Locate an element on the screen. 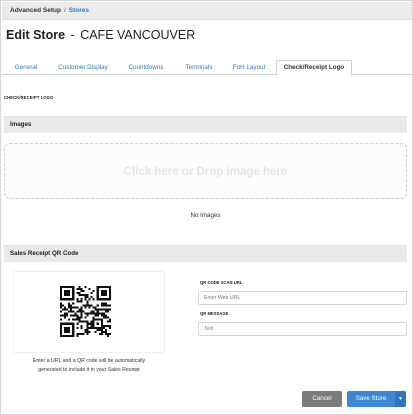  tab-foh-layout: FoH Layout is located at coordinates (249, 67).